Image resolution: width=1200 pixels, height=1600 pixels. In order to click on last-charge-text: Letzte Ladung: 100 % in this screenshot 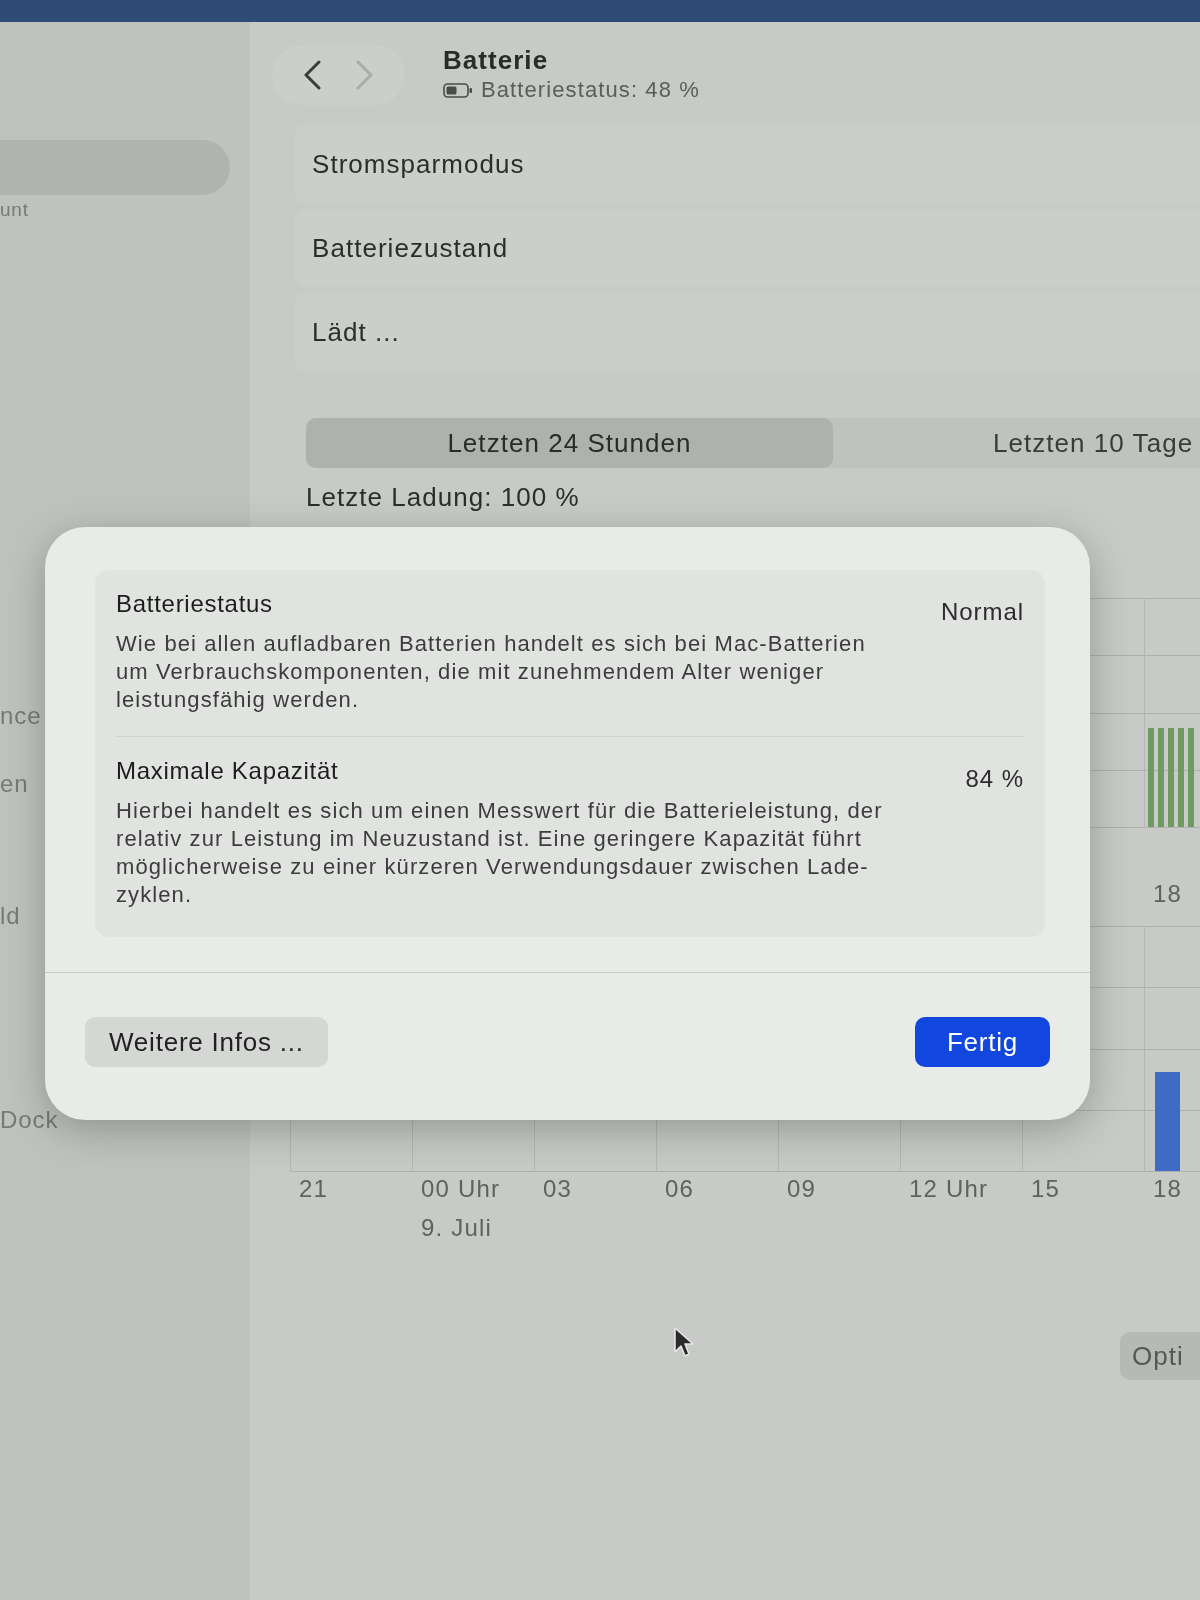, I will do `click(443, 497)`.